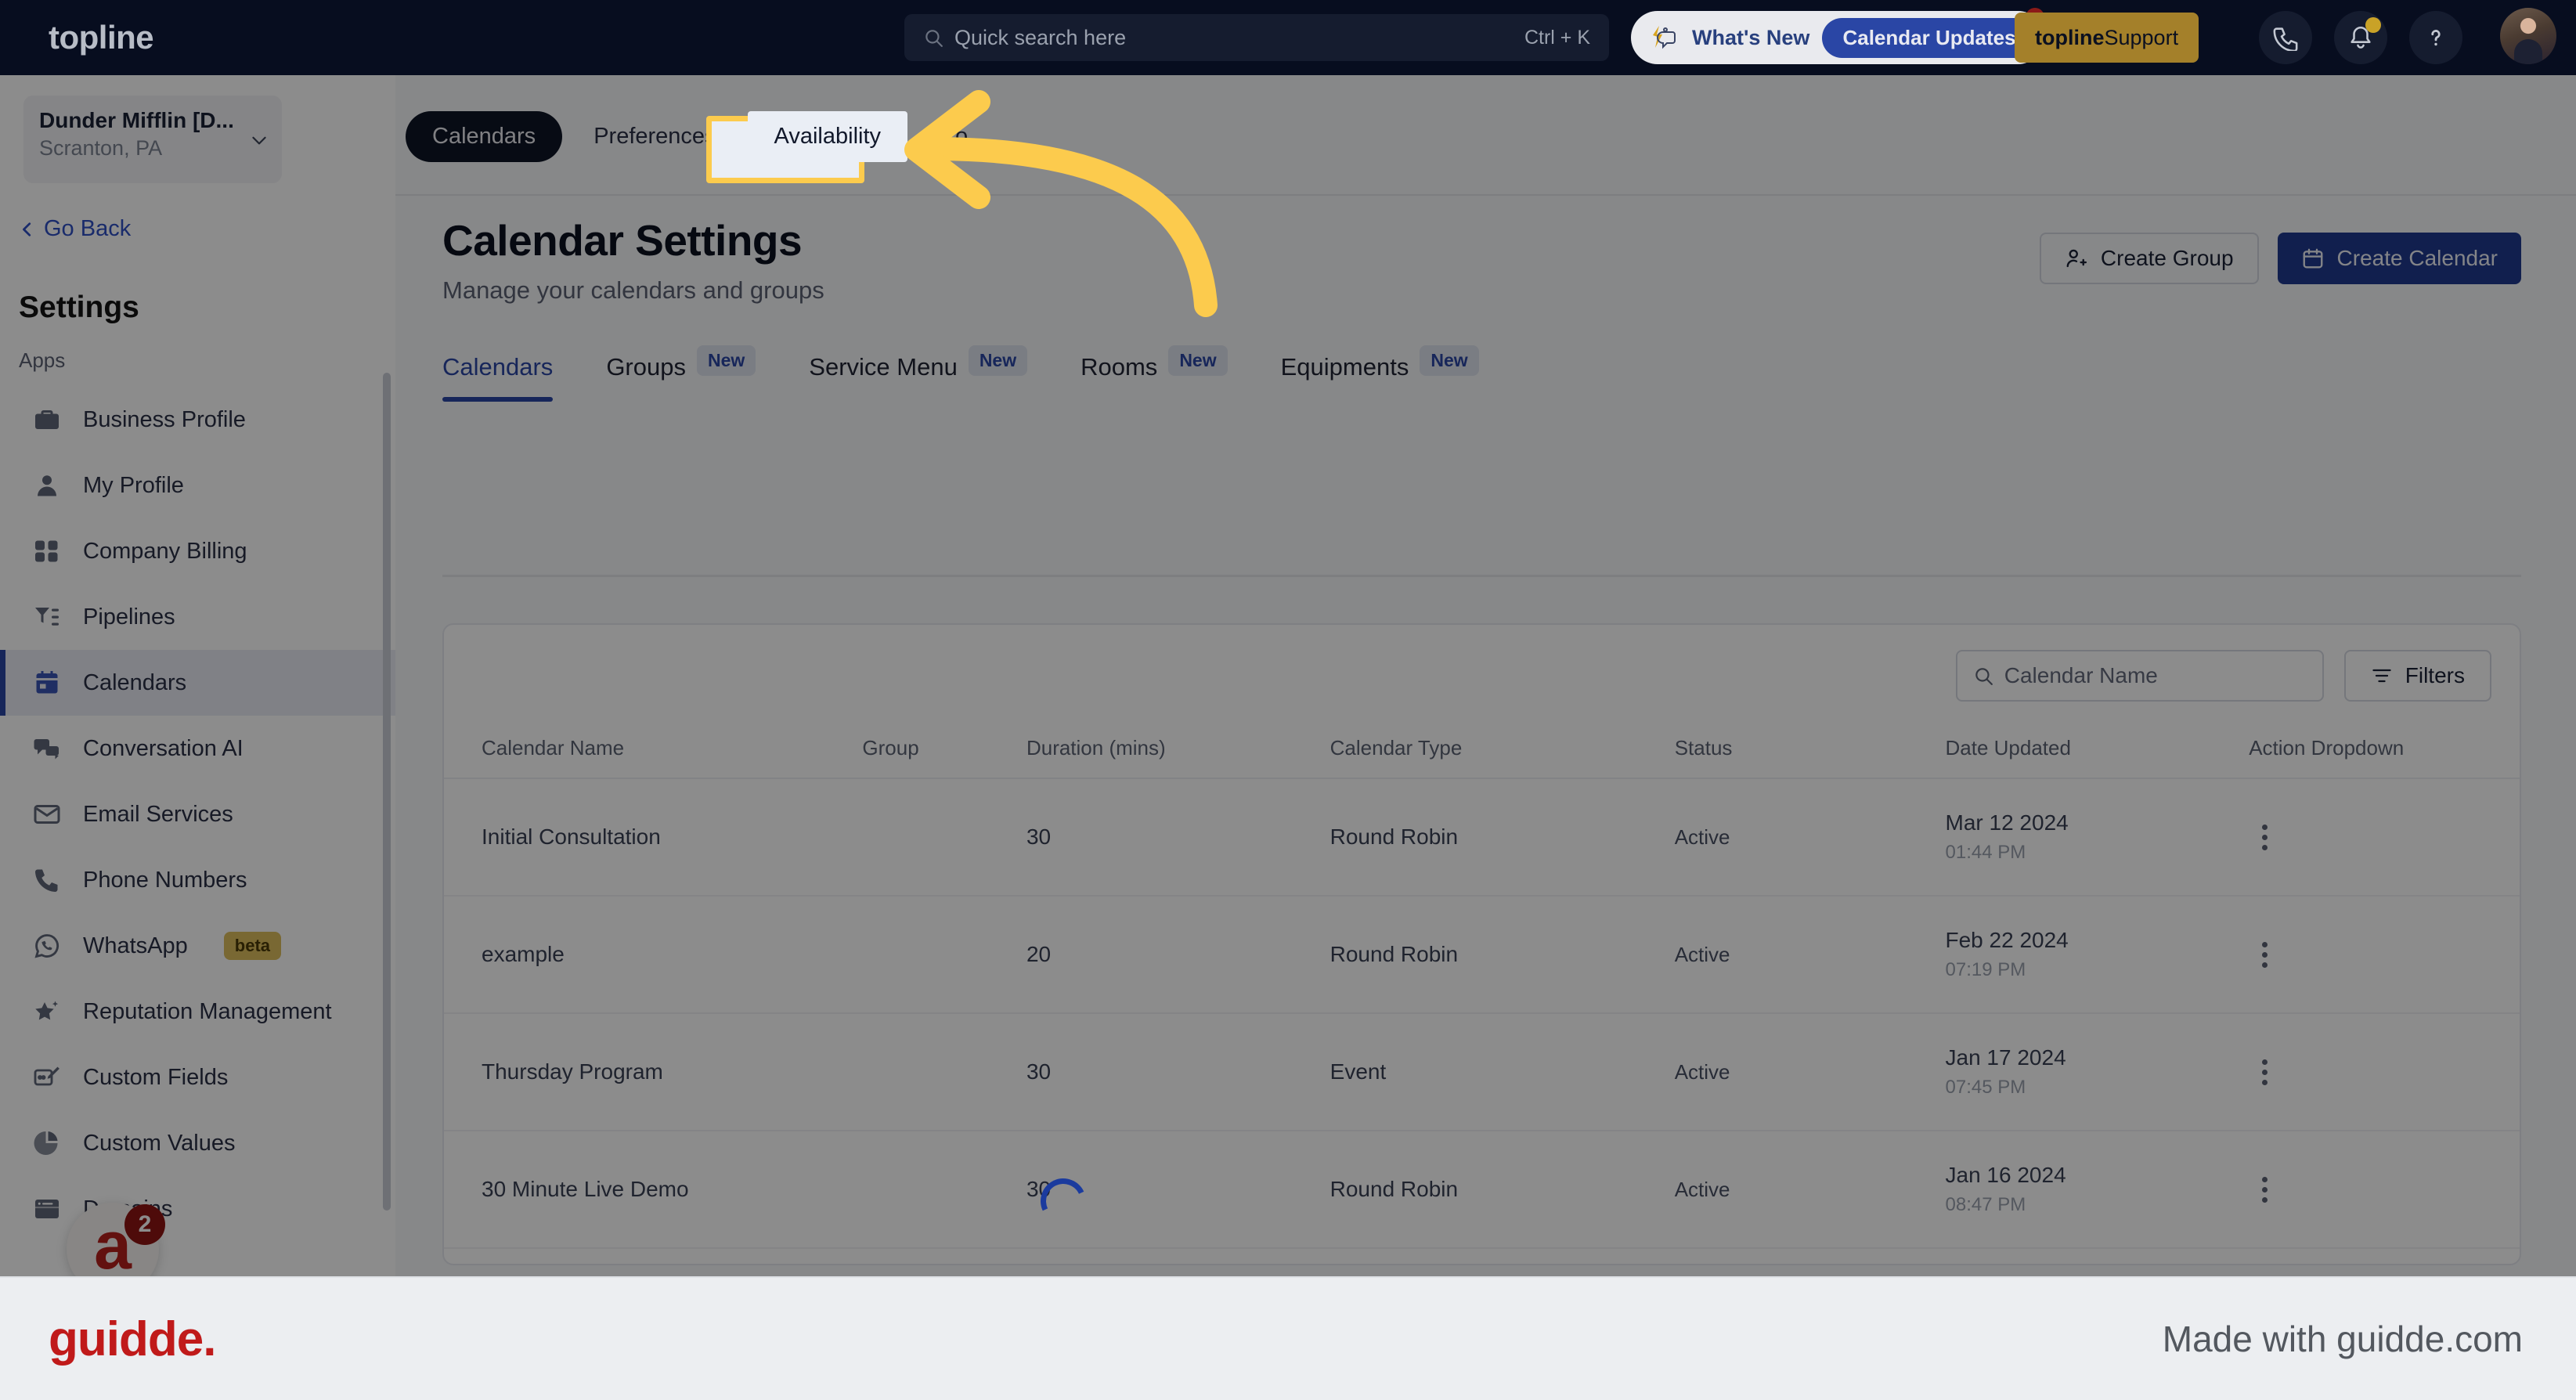 The height and width of the screenshot is (1400, 2576). Describe the element at coordinates (2005, 1175) in the screenshot. I see `date-value: Jan 16 2024` at that location.